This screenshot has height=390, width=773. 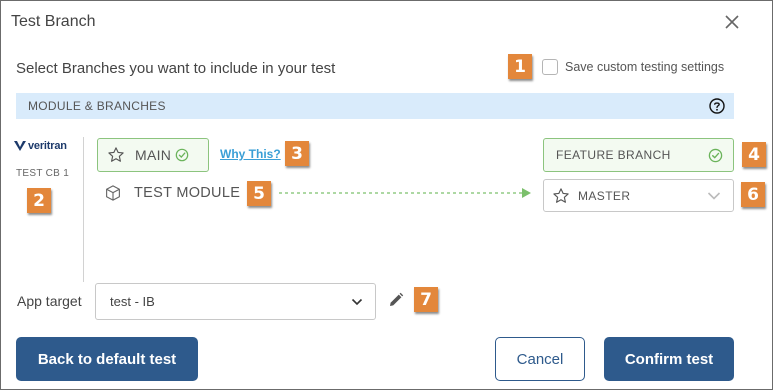 I want to click on master-branch-select: MASTER, so click(x=638, y=195).